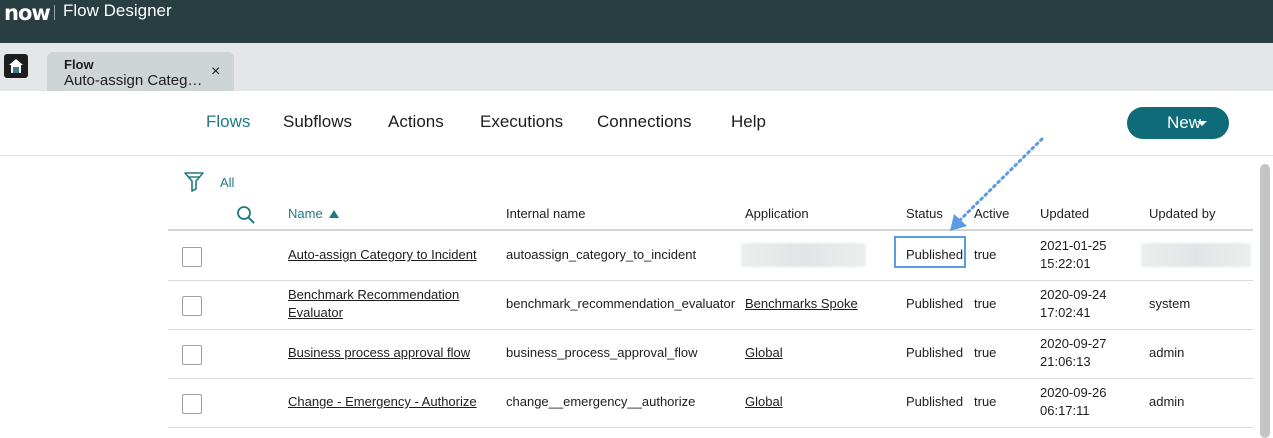 The height and width of the screenshot is (438, 1273). Describe the element at coordinates (521, 122) in the screenshot. I see `nav-executions: Executions` at that location.